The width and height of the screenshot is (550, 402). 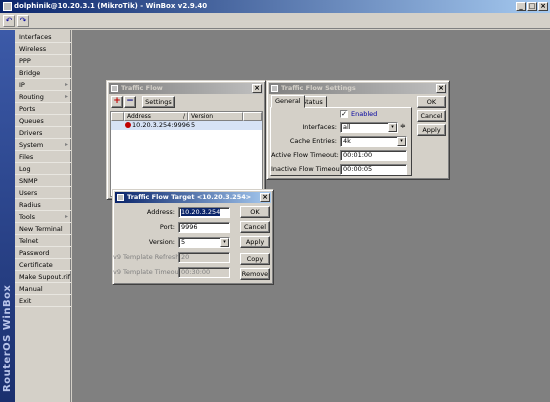 What do you see at coordinates (43, 193) in the screenshot?
I see `menu-item-users: Users` at bounding box center [43, 193].